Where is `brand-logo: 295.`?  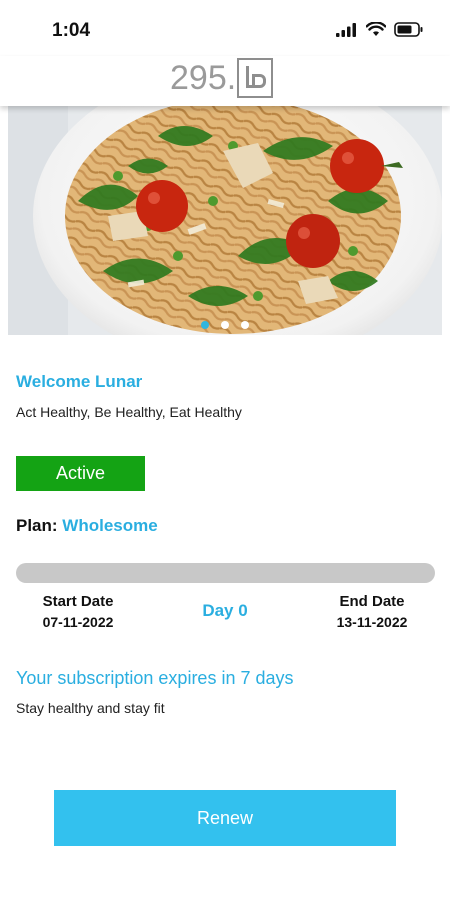
brand-logo: 295. is located at coordinates (222, 78).